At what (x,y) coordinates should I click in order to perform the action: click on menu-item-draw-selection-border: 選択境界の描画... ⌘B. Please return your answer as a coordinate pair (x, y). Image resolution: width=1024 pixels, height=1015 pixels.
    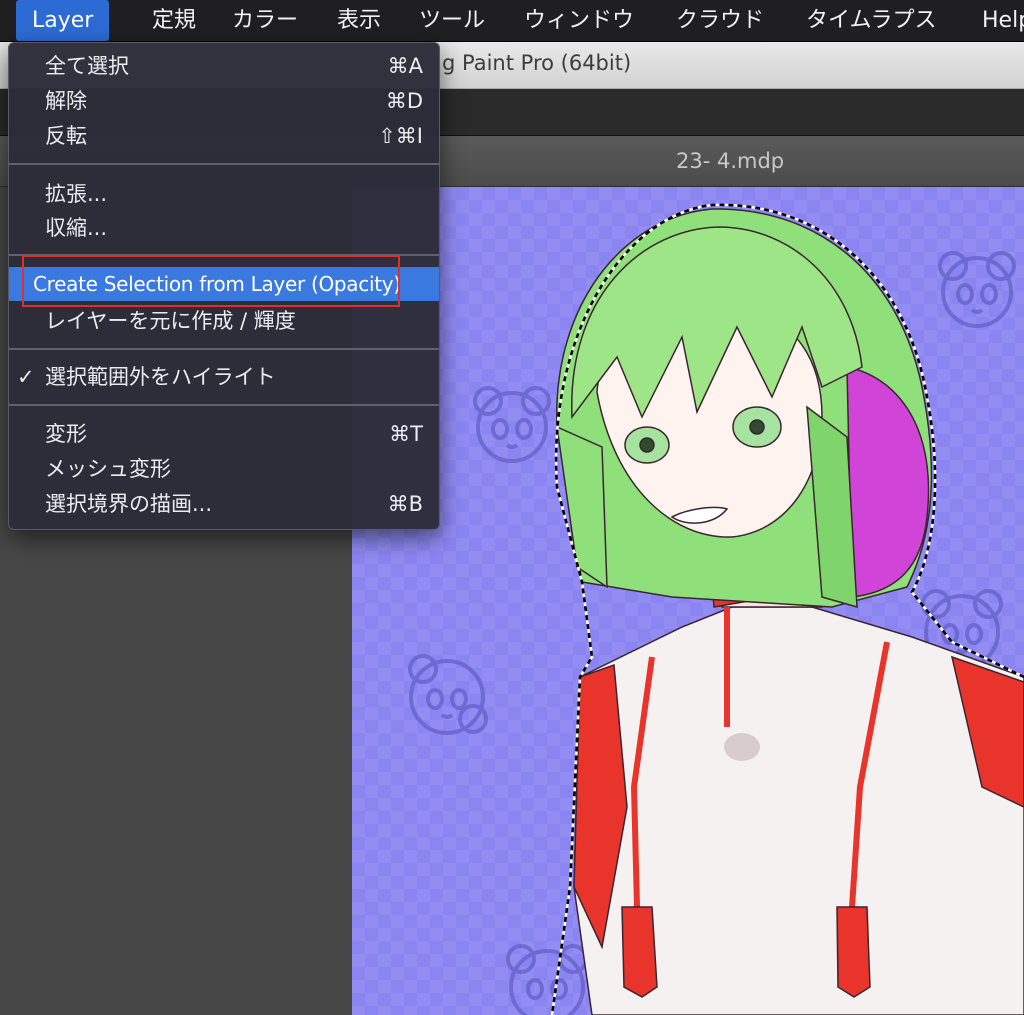
    Looking at the image, I should click on (224, 504).